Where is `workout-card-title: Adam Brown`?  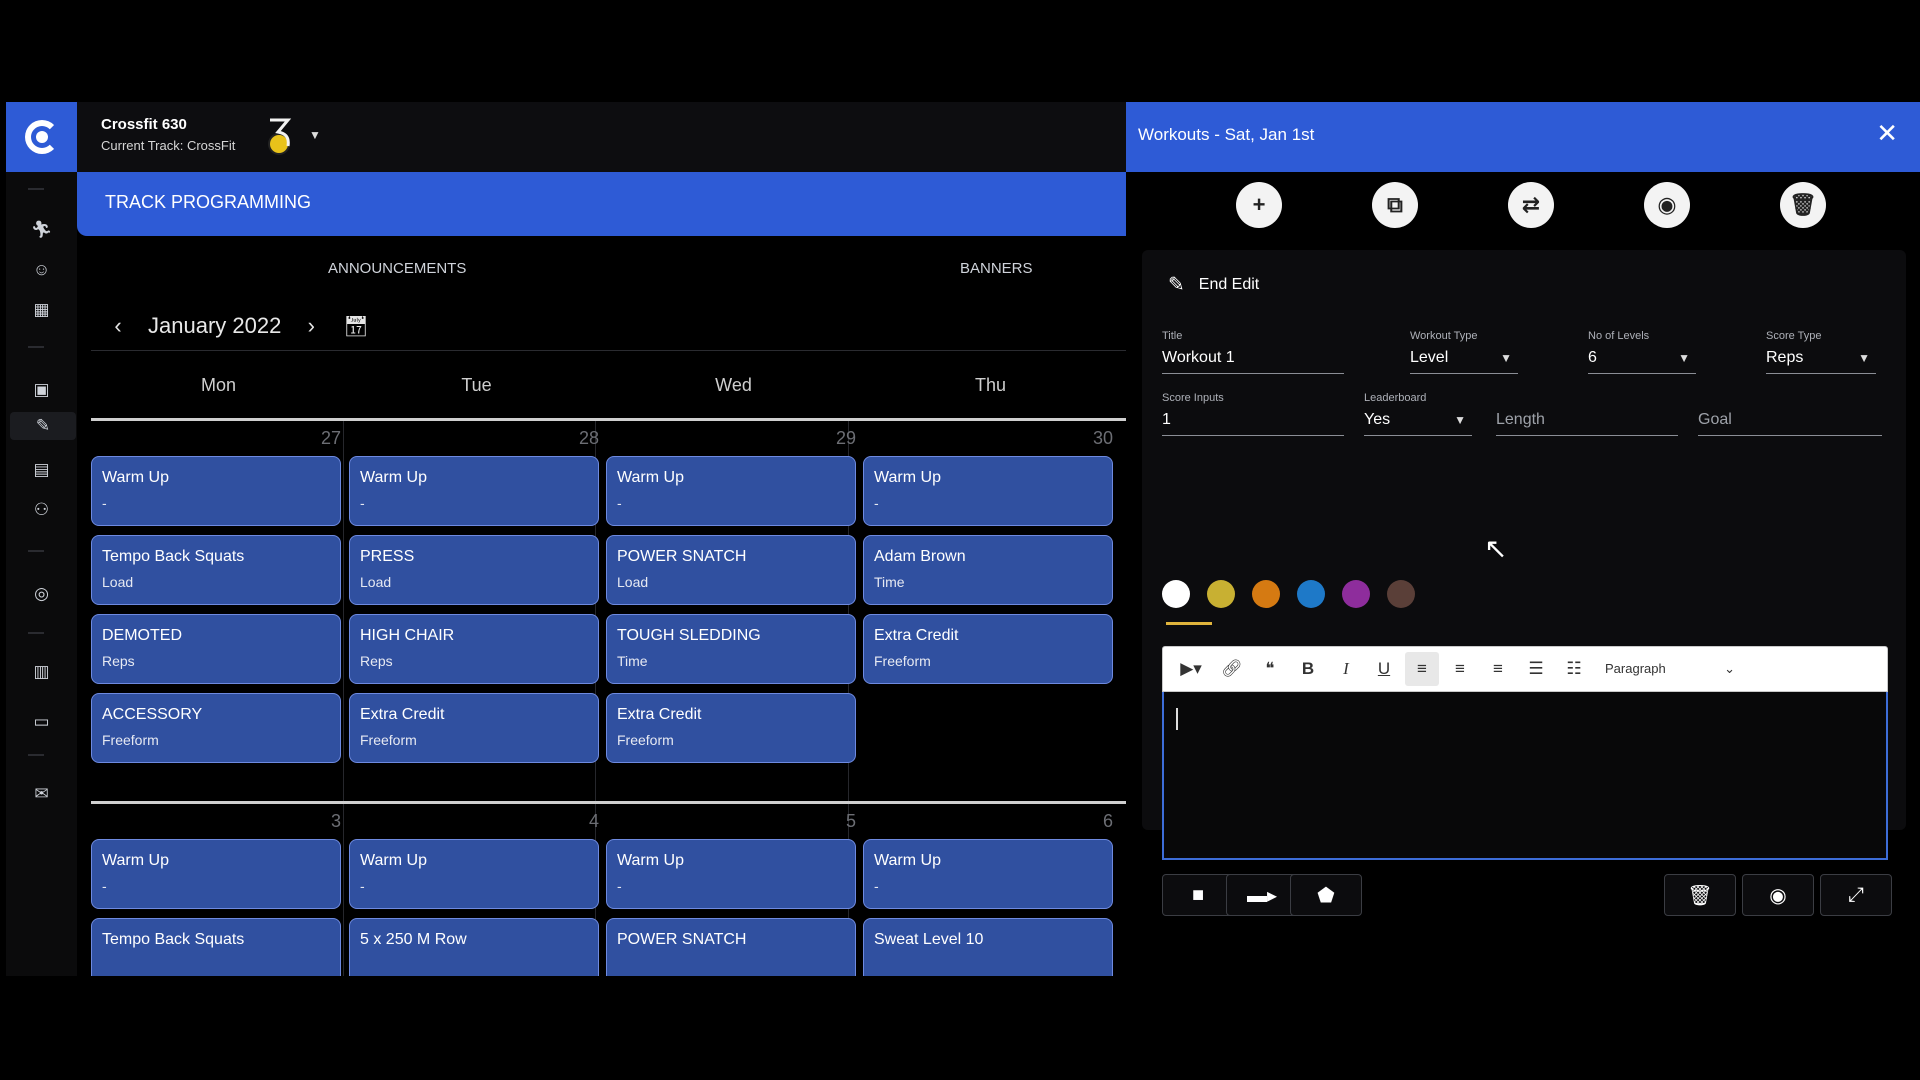
workout-card-title: Adam Brown is located at coordinates (920, 556).